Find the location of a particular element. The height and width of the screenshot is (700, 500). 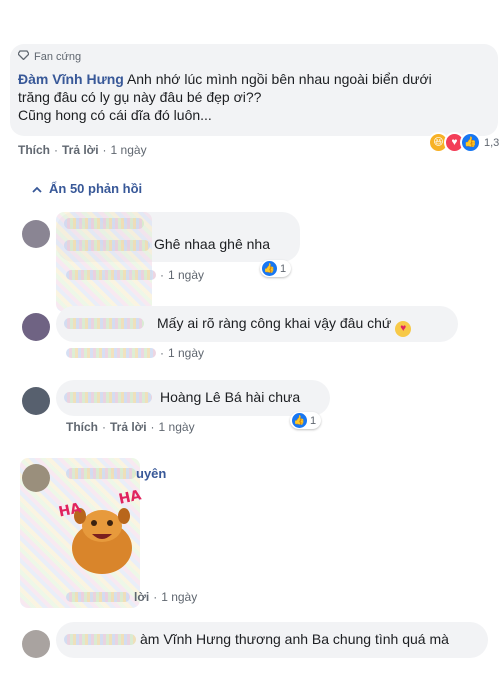

reply-text-content: Mấy ai rõ ràng công khai vậy đâu chứ is located at coordinates (274, 323).